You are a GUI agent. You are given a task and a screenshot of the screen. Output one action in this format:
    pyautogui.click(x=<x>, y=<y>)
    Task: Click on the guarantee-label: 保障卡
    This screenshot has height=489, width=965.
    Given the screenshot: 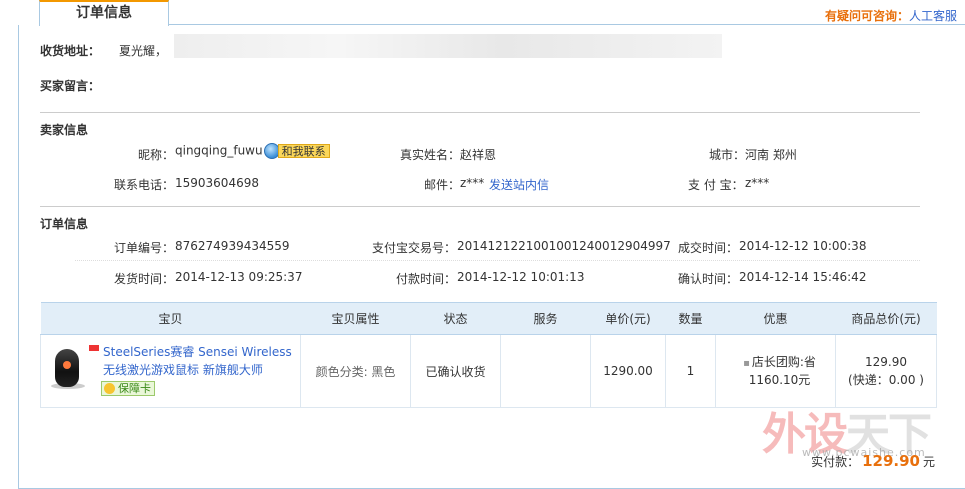 What is the action you would take?
    pyautogui.click(x=134, y=388)
    